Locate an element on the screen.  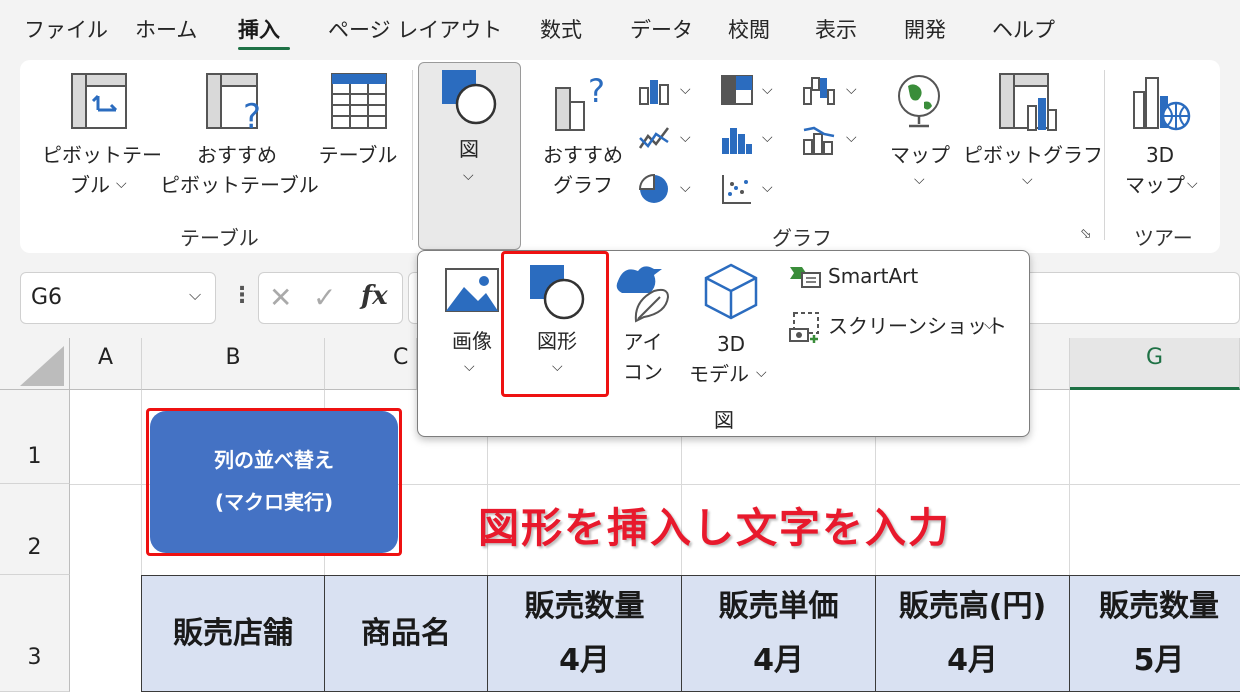
table-label: テーブル is located at coordinates (358, 155).